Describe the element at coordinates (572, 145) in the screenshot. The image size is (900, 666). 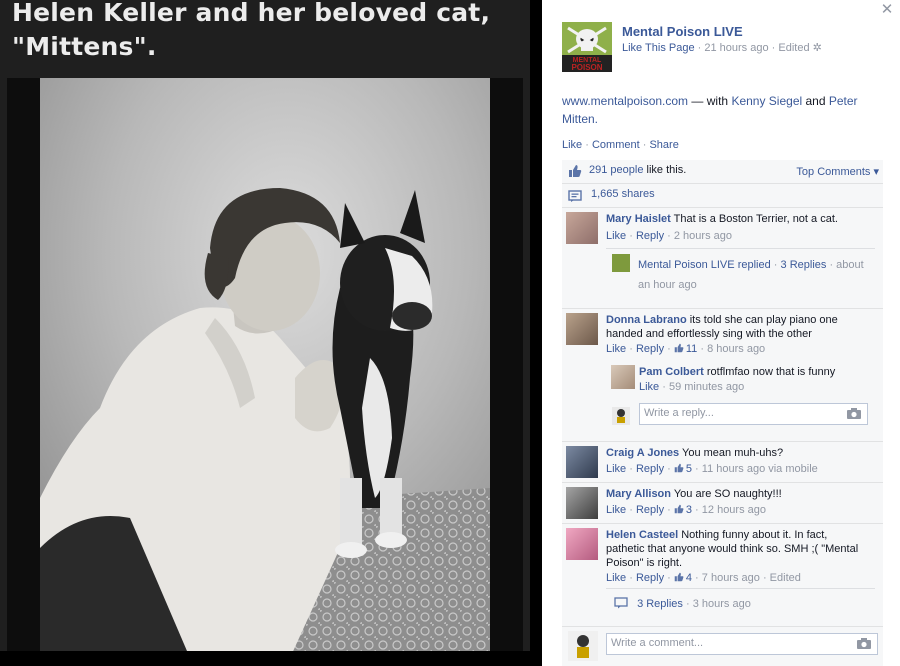
I see `like-action: Like` at that location.